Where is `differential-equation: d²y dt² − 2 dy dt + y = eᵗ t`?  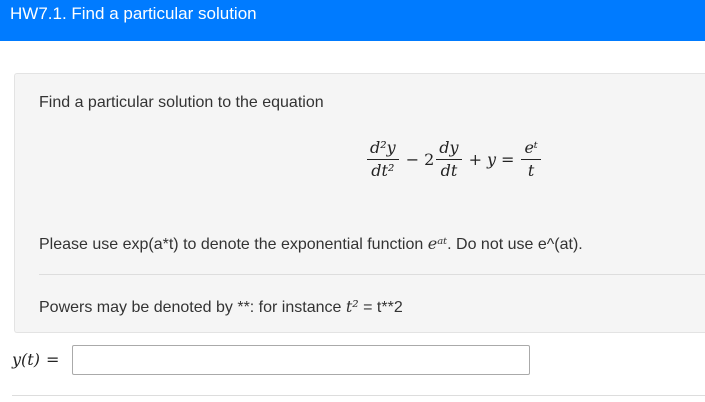
differential-equation: d²y dt² − 2 dy dt + y = eᵗ t is located at coordinates (454, 159).